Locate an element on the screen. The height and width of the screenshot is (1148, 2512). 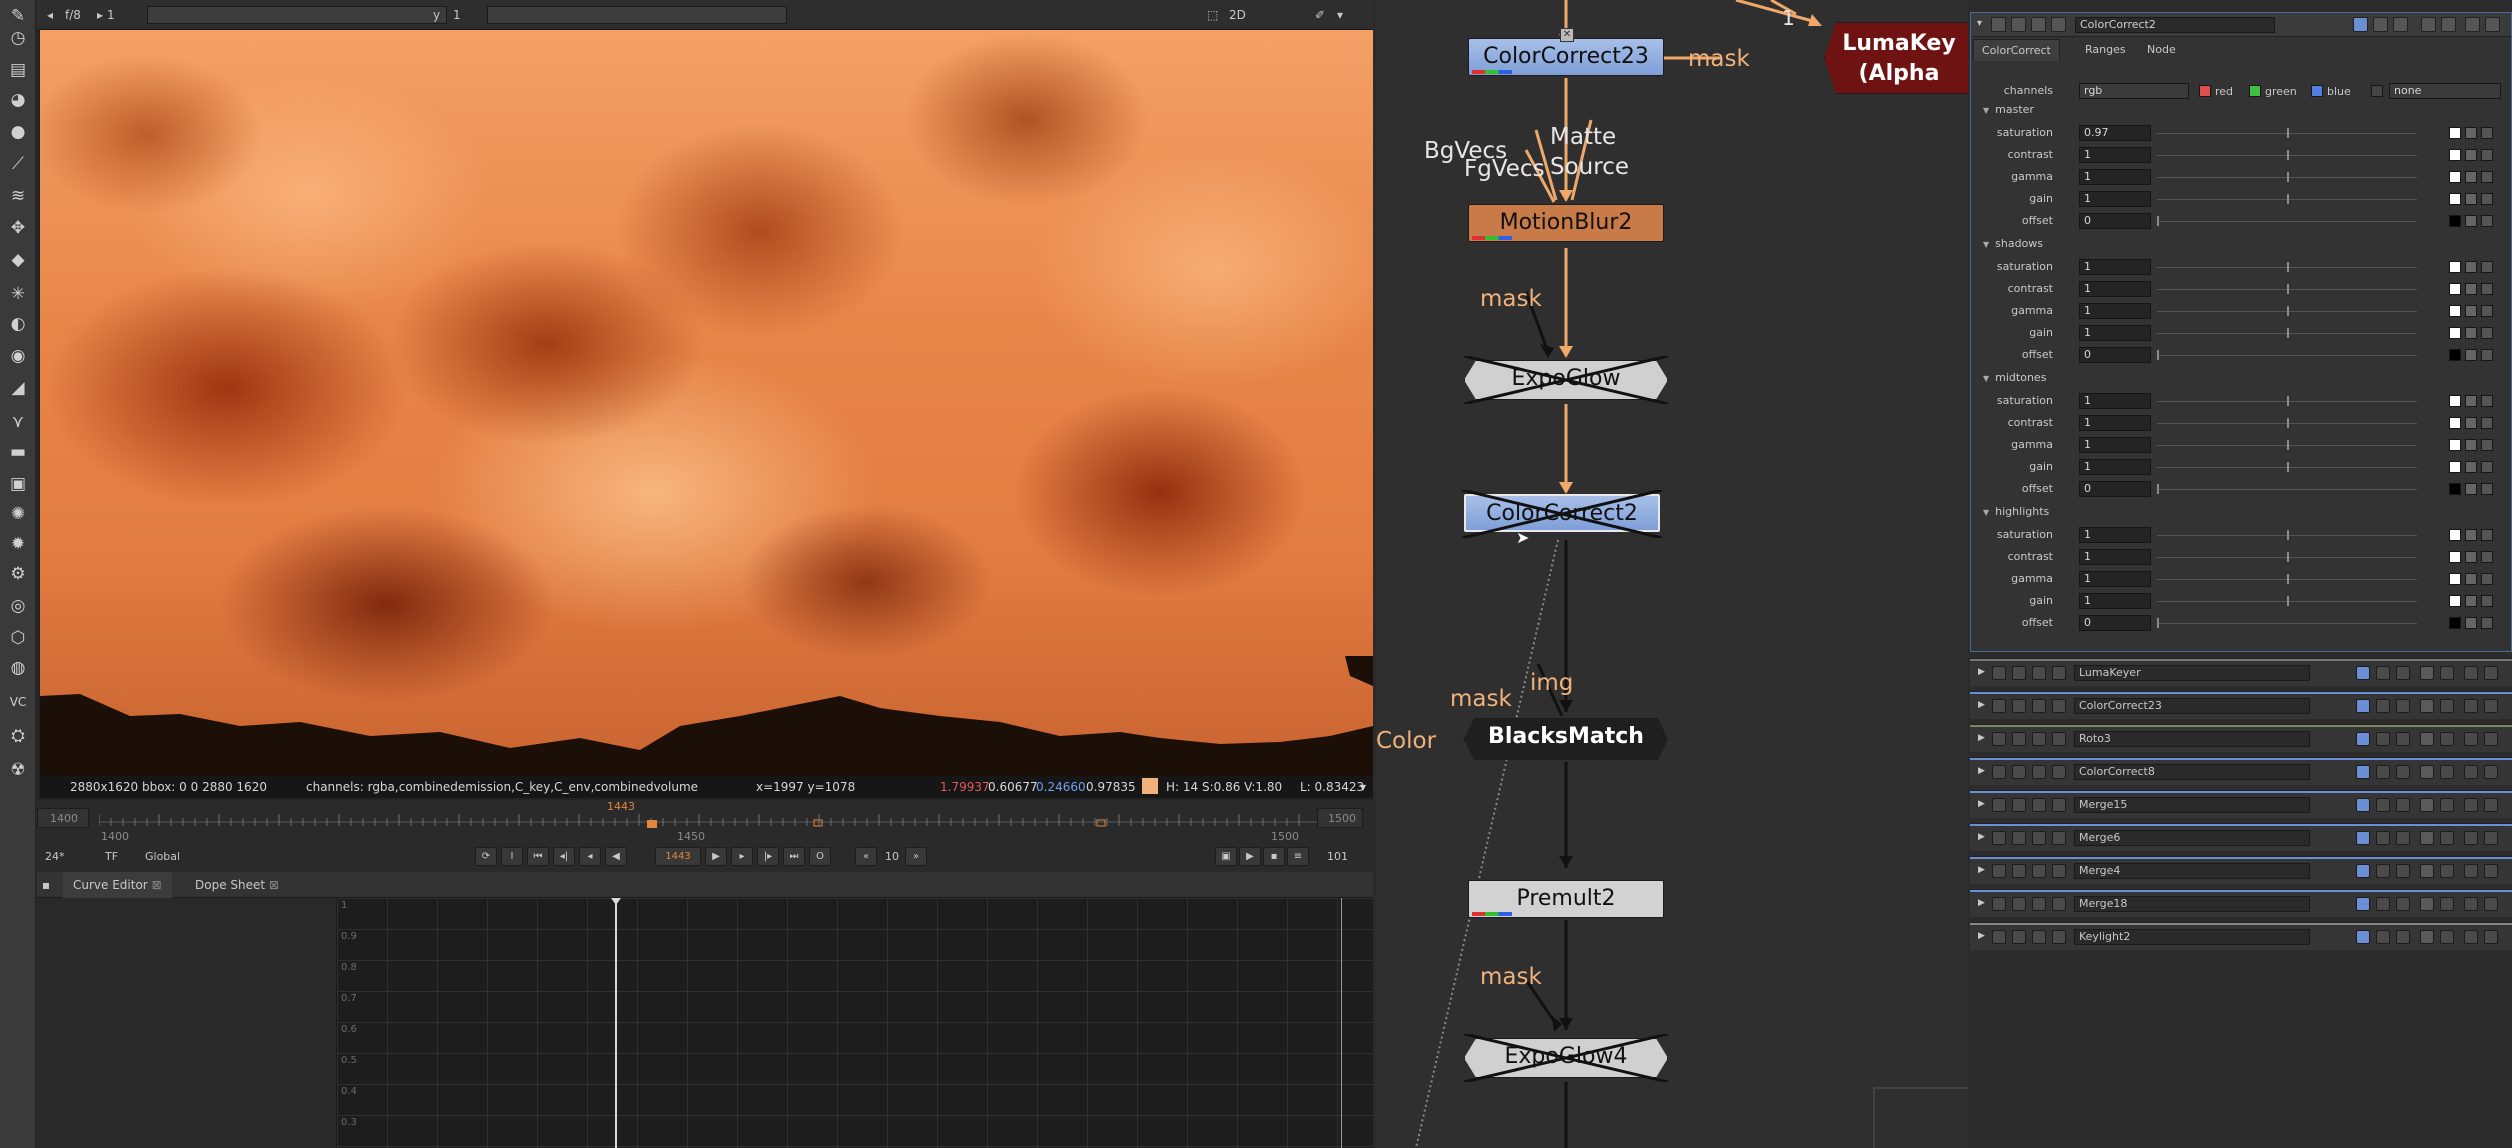
alpha-checkbox is located at coordinates (2377, 91).